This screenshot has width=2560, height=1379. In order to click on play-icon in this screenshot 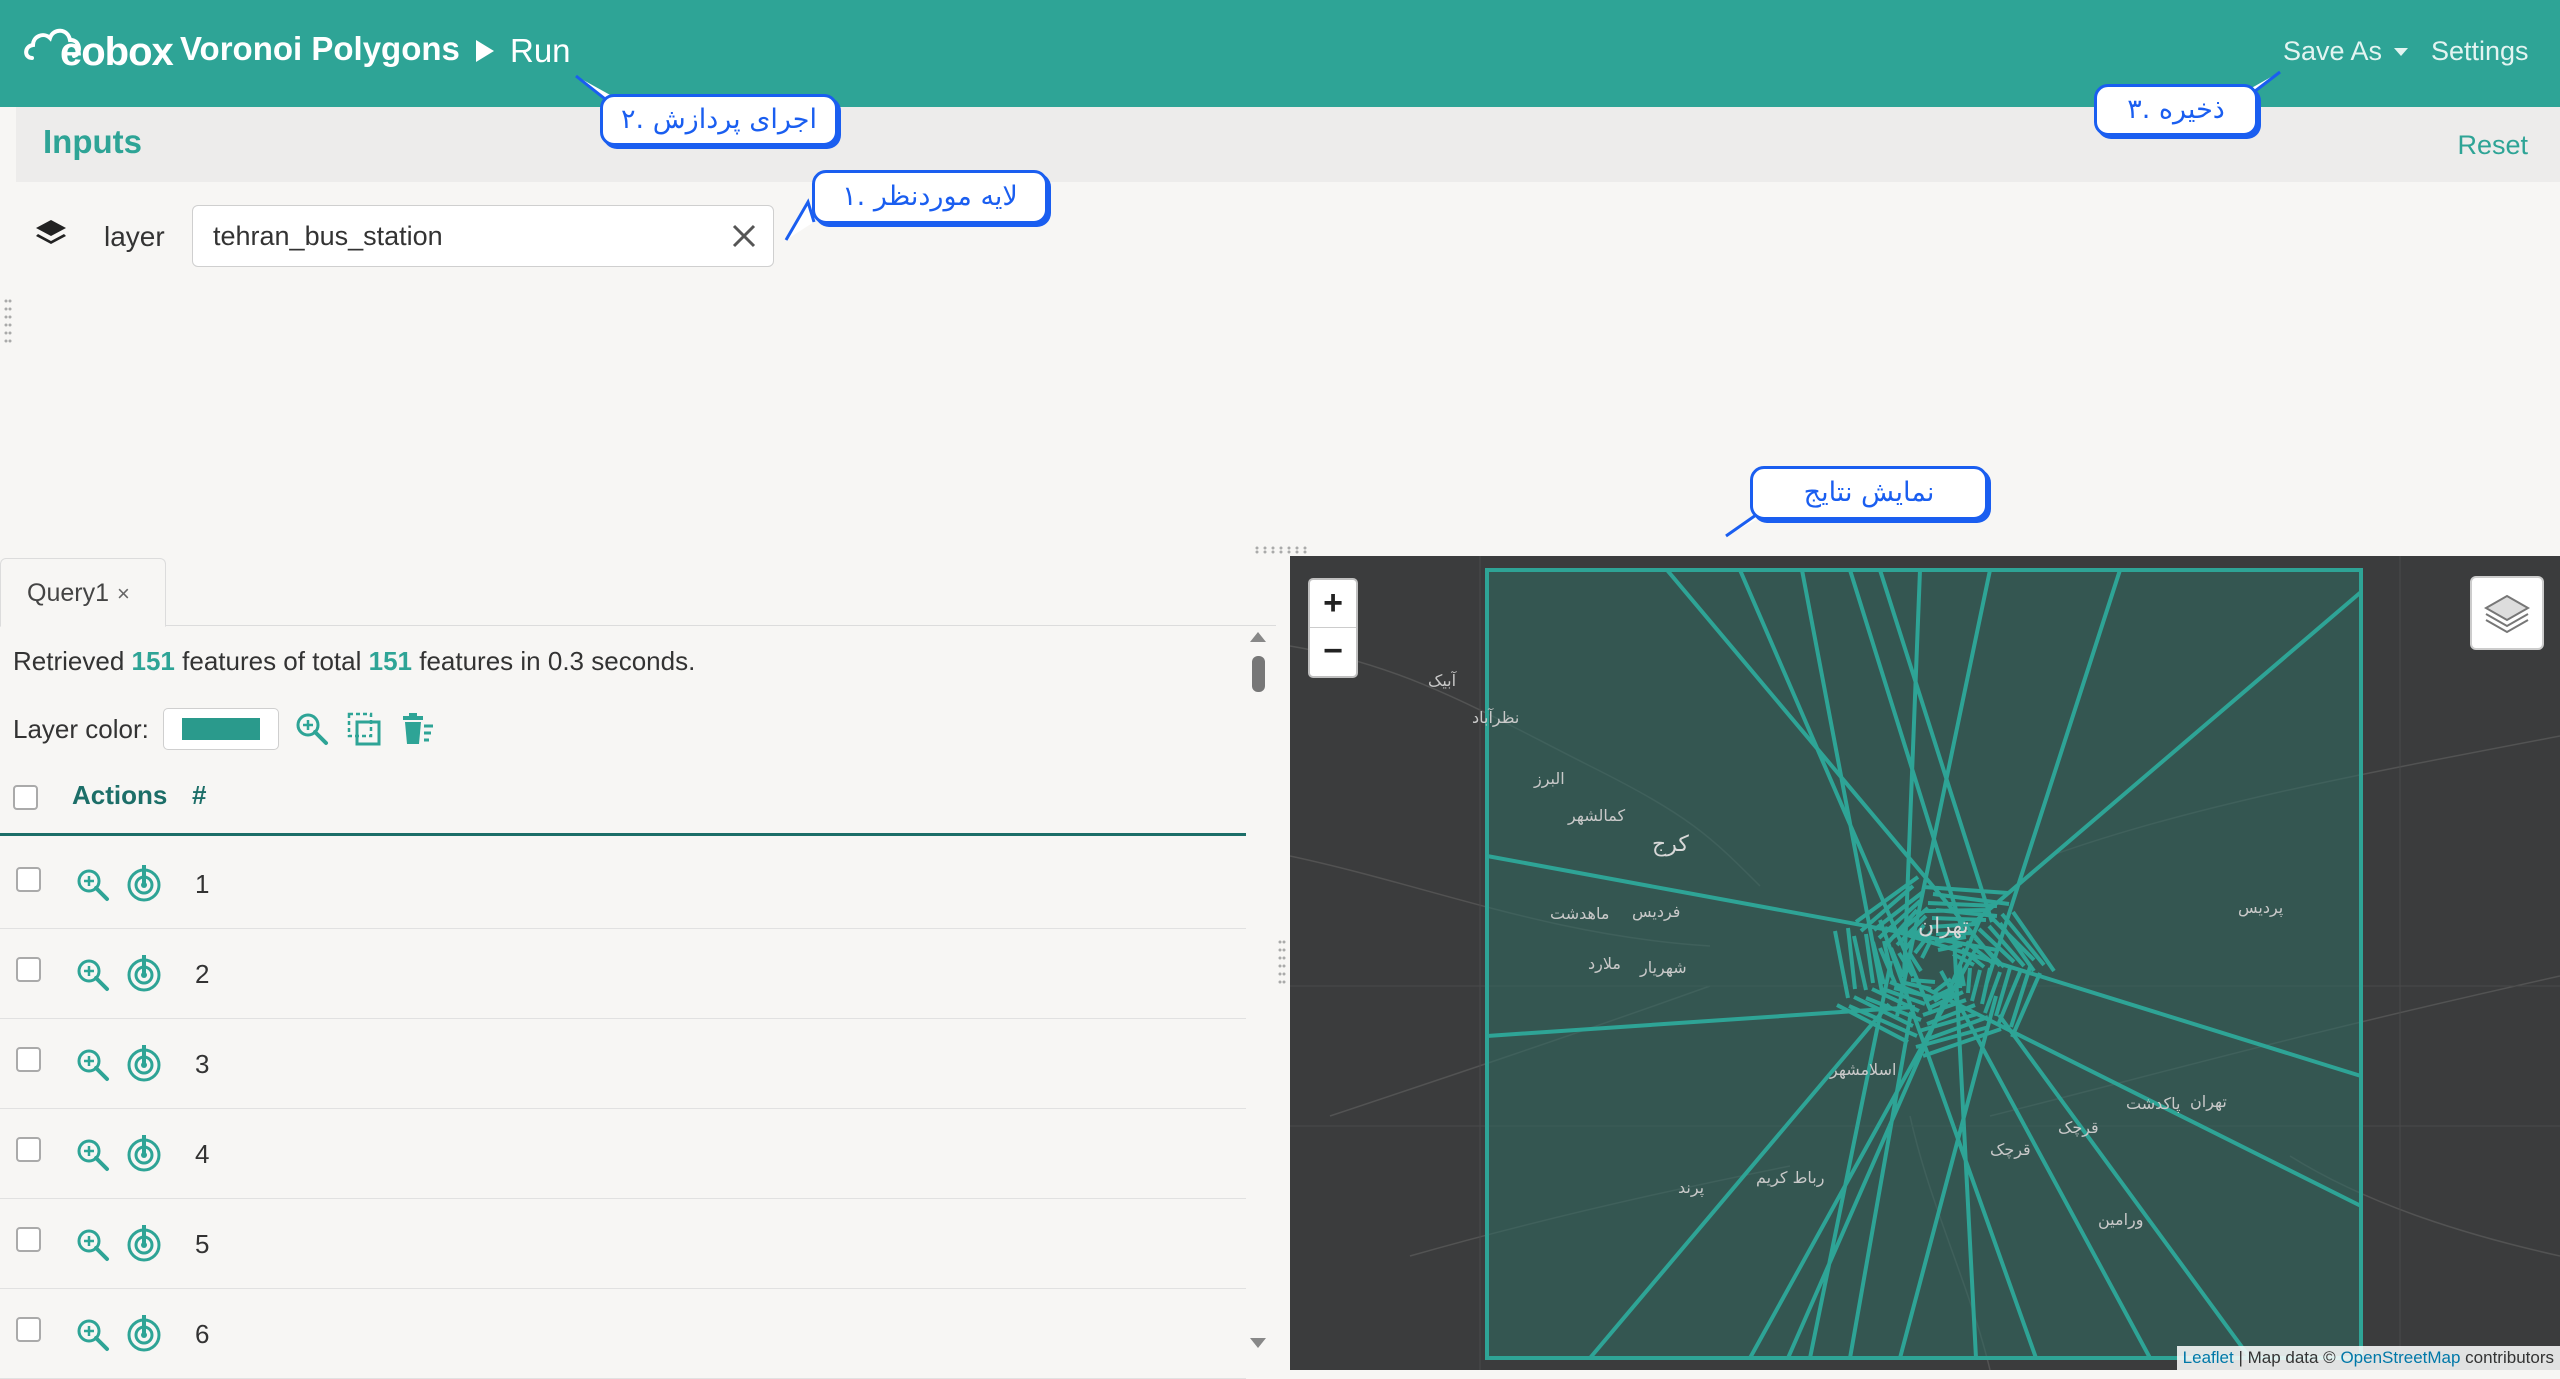, I will do `click(485, 51)`.